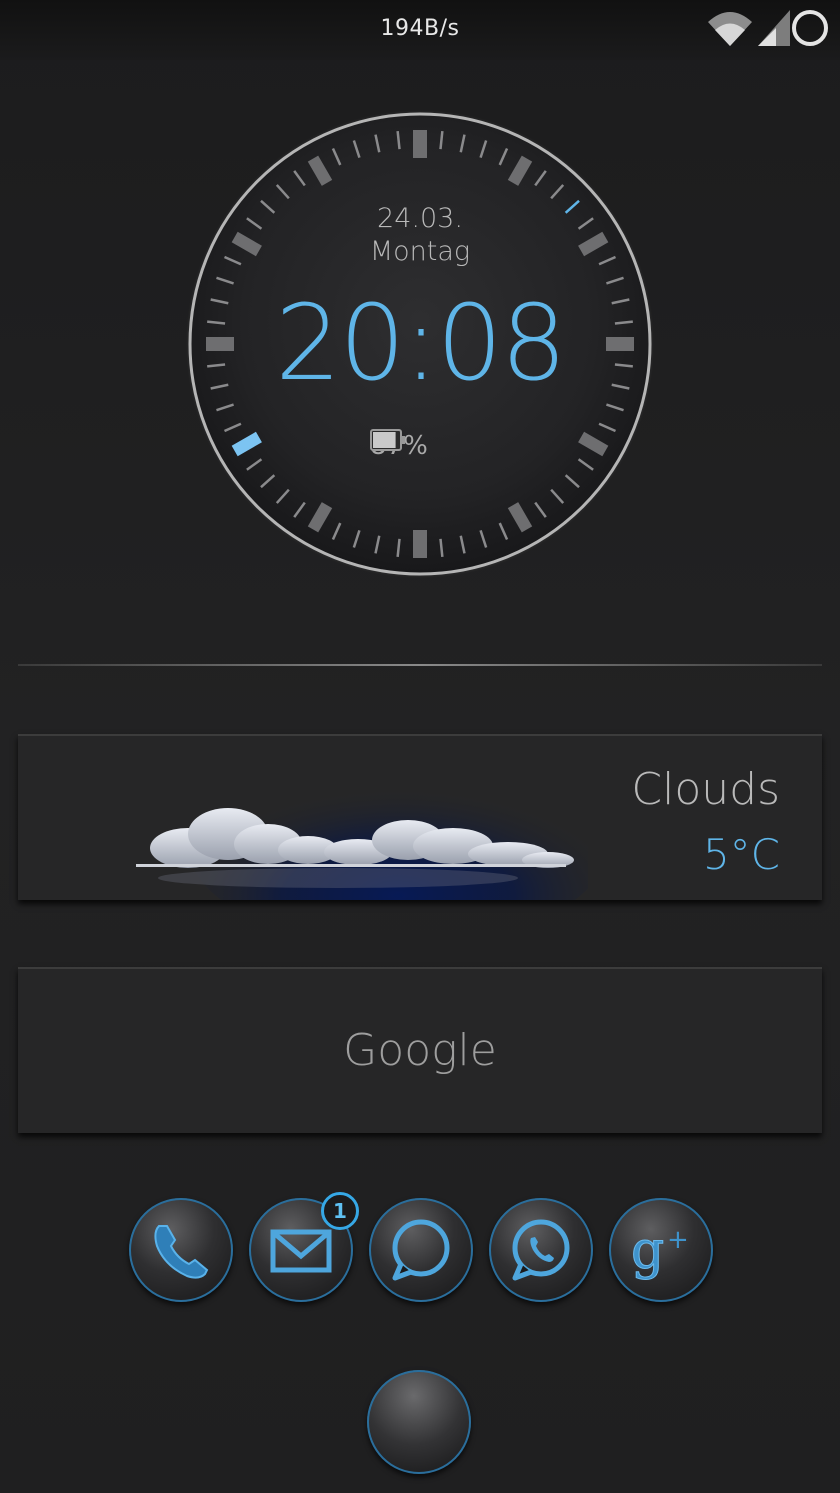 Image resolution: width=840 pixels, height=1493 pixels. I want to click on whatsapp-icon, so click(541, 1250).